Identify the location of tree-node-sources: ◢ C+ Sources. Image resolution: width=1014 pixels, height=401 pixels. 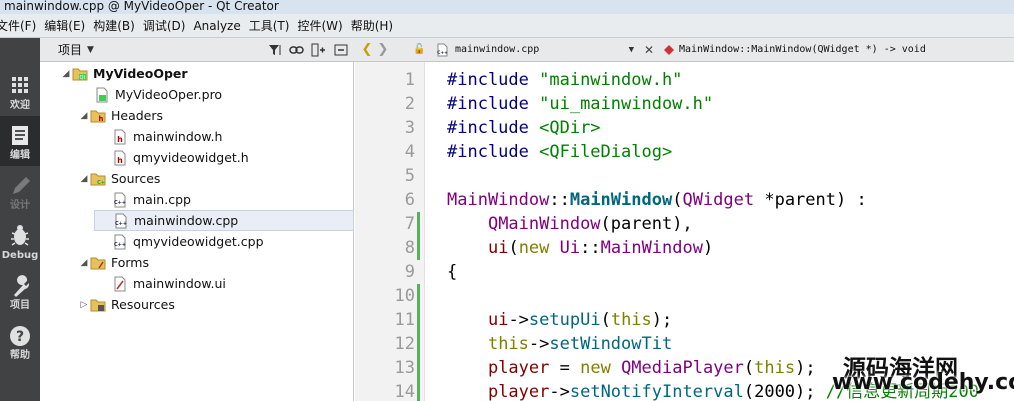
(119, 178).